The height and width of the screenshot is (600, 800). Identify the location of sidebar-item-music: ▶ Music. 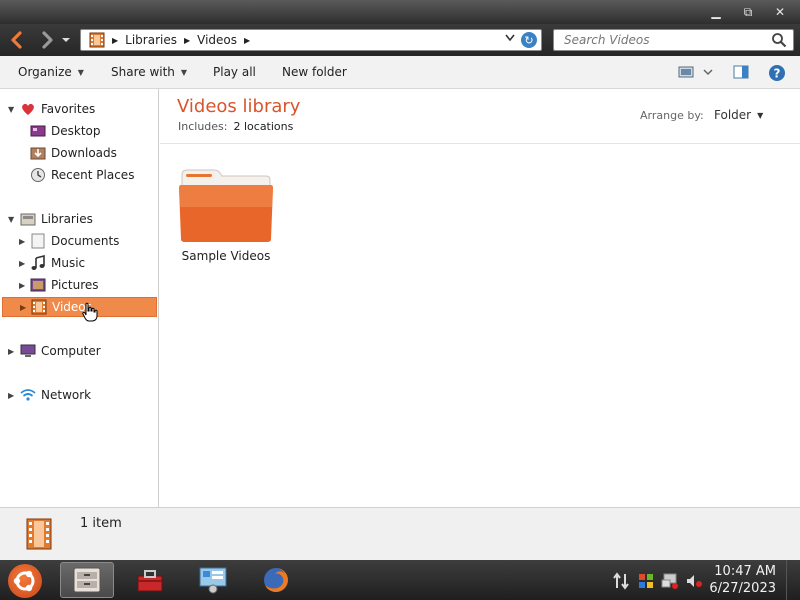
(78, 263).